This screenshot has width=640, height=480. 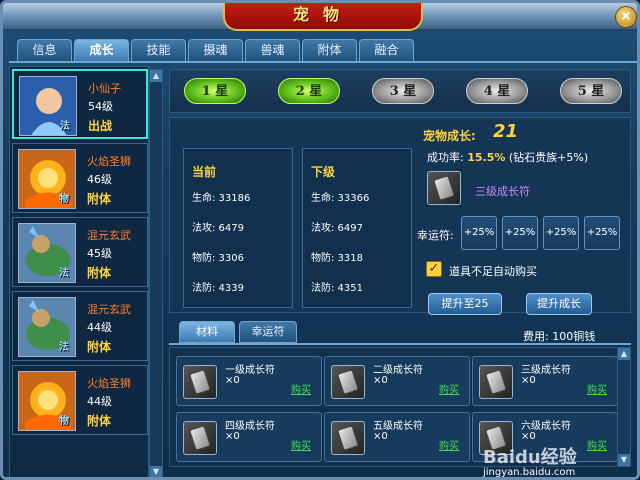 What do you see at coordinates (520, 233) in the screenshot?
I see `luck-slot-2: +25%` at bounding box center [520, 233].